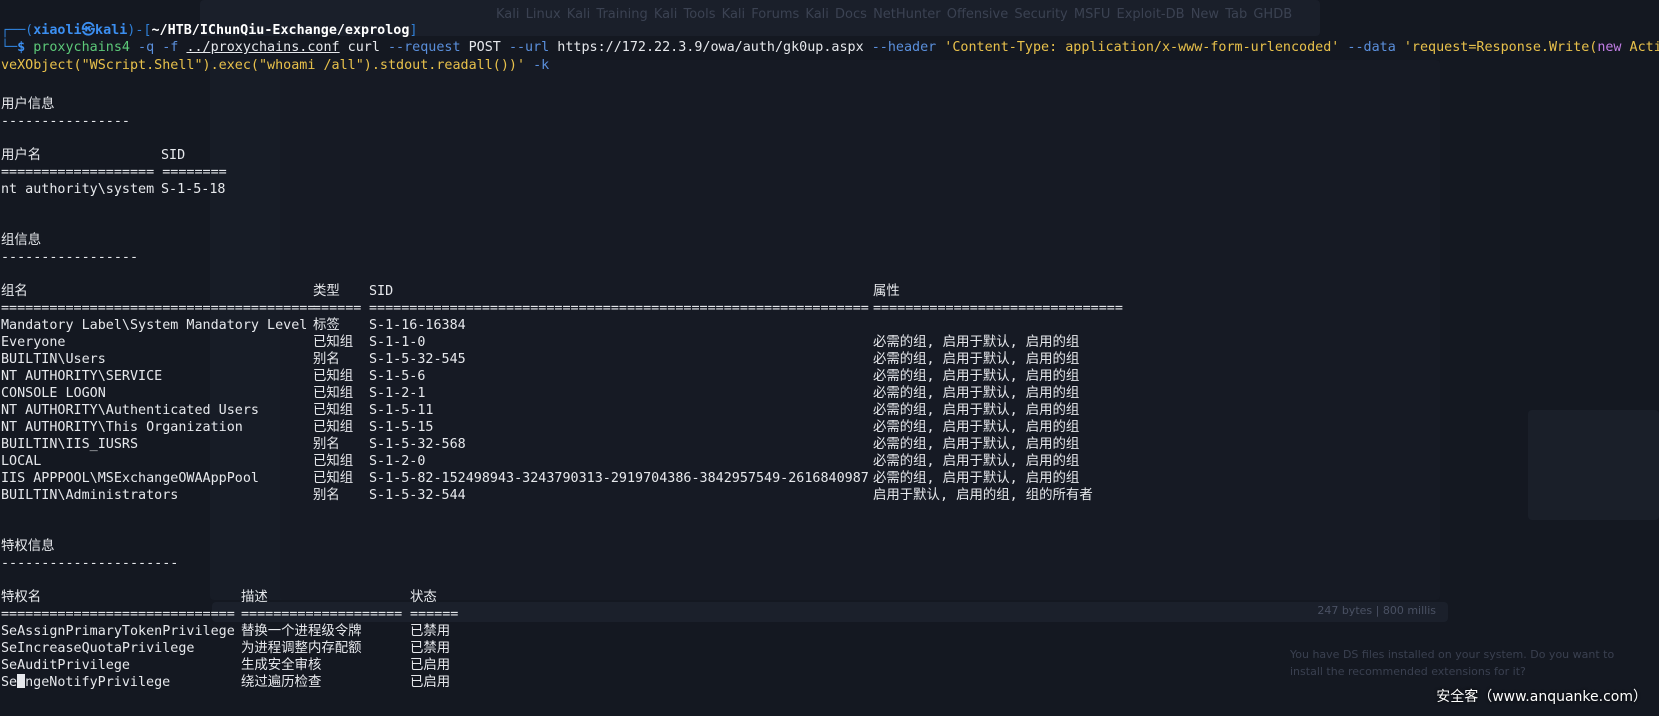 This screenshot has width=1659, height=716. I want to click on group-info-rule: -----------------, so click(70, 257).